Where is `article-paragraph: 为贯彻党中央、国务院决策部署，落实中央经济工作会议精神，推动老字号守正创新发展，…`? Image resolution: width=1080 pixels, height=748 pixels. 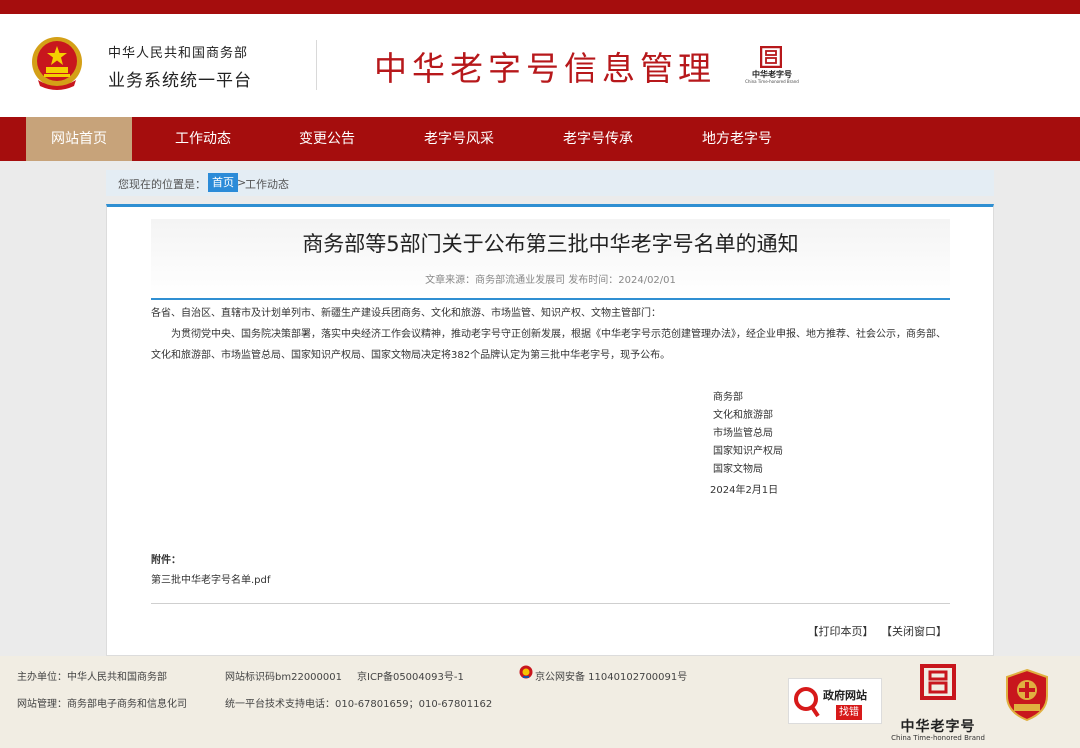 article-paragraph: 为贯彻党中央、国务院决策部署，落实中央经济工作会议精神，推动老字号守正创新发展，… is located at coordinates (548, 345).